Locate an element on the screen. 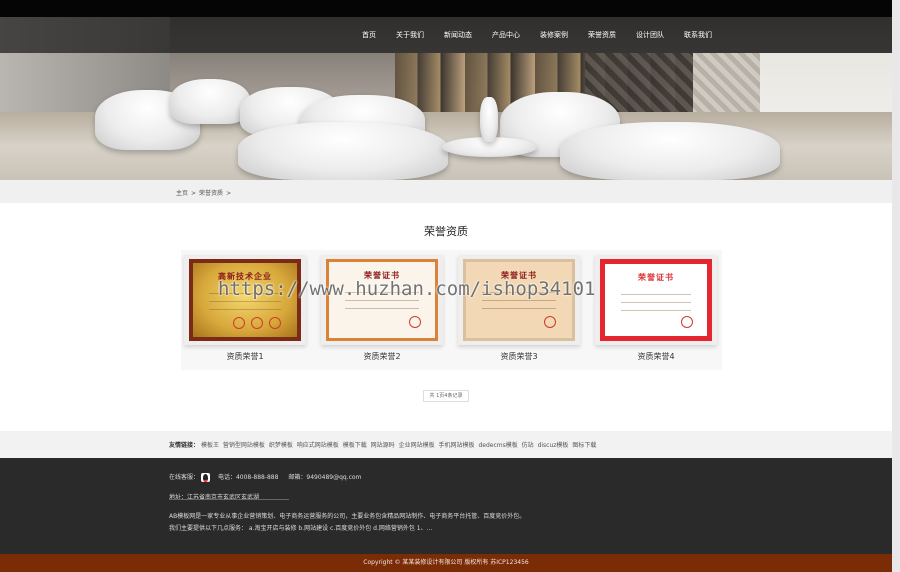  qq-icon is located at coordinates (206, 477).